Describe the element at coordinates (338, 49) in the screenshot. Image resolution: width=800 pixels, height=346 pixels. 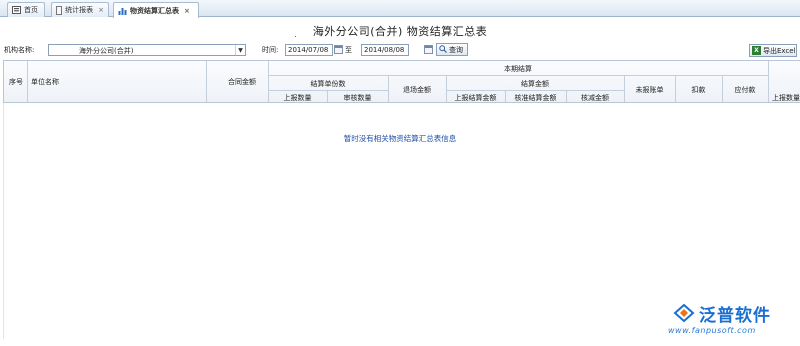
I see `calendar-from-icon` at that location.